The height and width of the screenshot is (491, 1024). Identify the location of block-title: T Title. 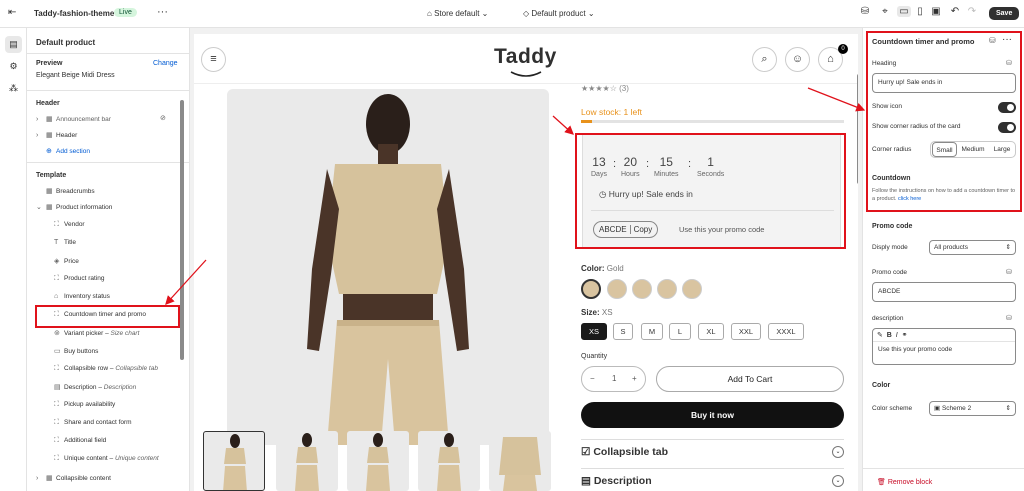
(65, 242).